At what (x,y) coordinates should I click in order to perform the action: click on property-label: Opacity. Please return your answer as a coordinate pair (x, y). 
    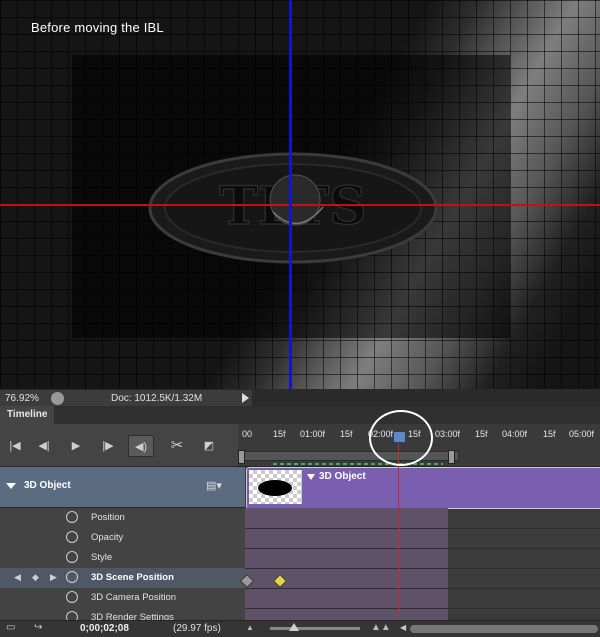
    Looking at the image, I should click on (107, 537).